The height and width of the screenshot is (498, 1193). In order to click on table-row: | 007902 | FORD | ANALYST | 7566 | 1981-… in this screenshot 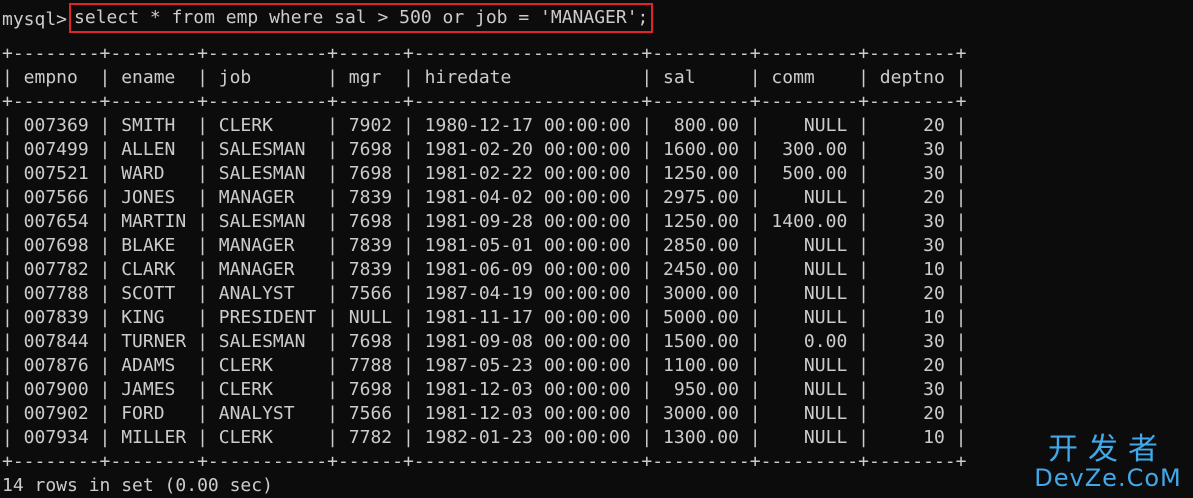, I will do `click(484, 413)`.